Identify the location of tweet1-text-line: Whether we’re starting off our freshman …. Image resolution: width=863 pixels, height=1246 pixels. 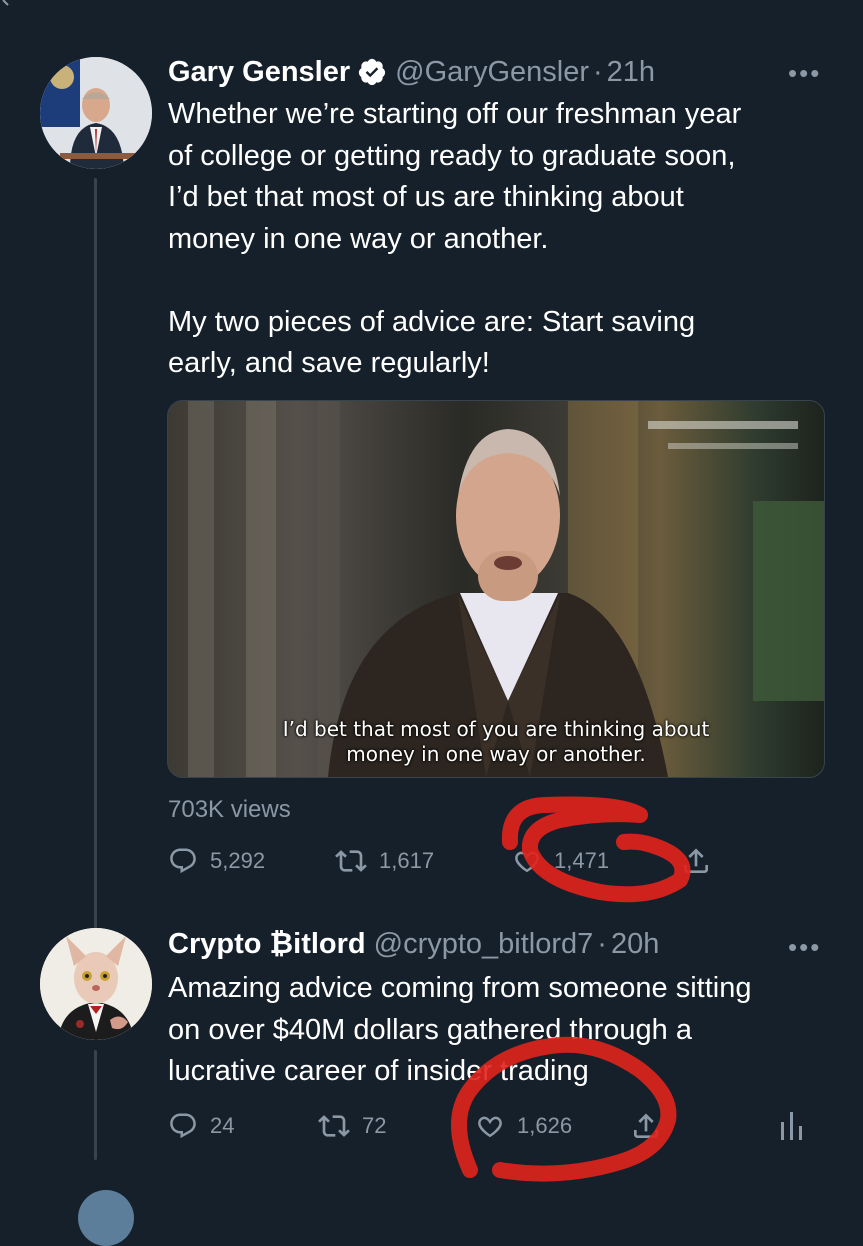
(455, 114).